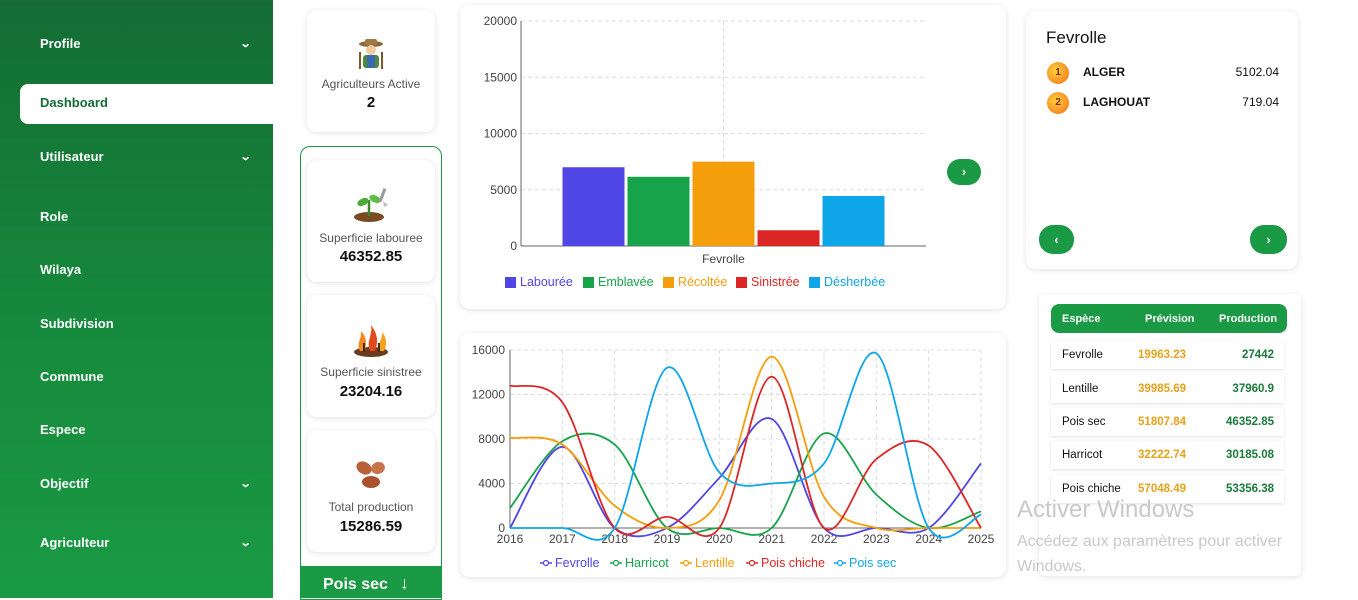  Describe the element at coordinates (1250, 489) in the screenshot. I see `cell-production: 53356.38` at that location.